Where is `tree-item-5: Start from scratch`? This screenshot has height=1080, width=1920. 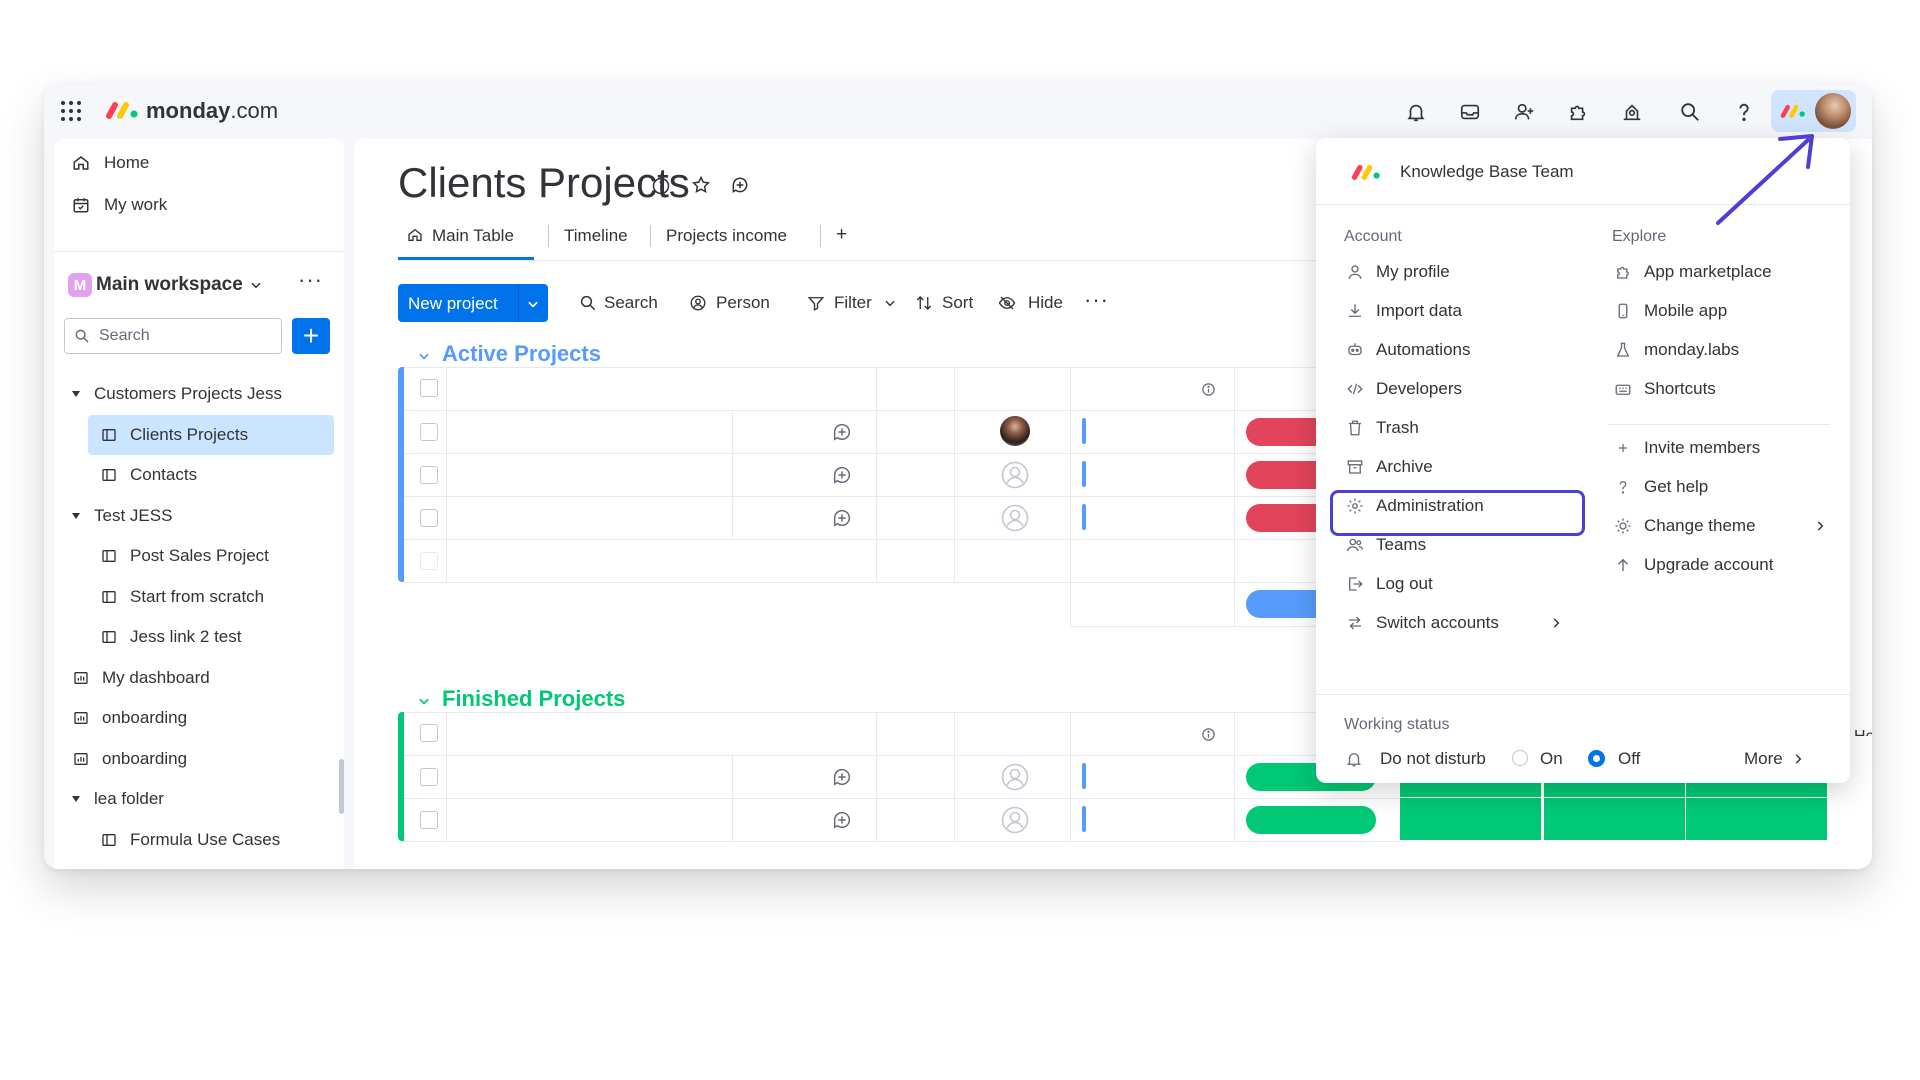 tree-item-5: Start from scratch is located at coordinates (201, 597).